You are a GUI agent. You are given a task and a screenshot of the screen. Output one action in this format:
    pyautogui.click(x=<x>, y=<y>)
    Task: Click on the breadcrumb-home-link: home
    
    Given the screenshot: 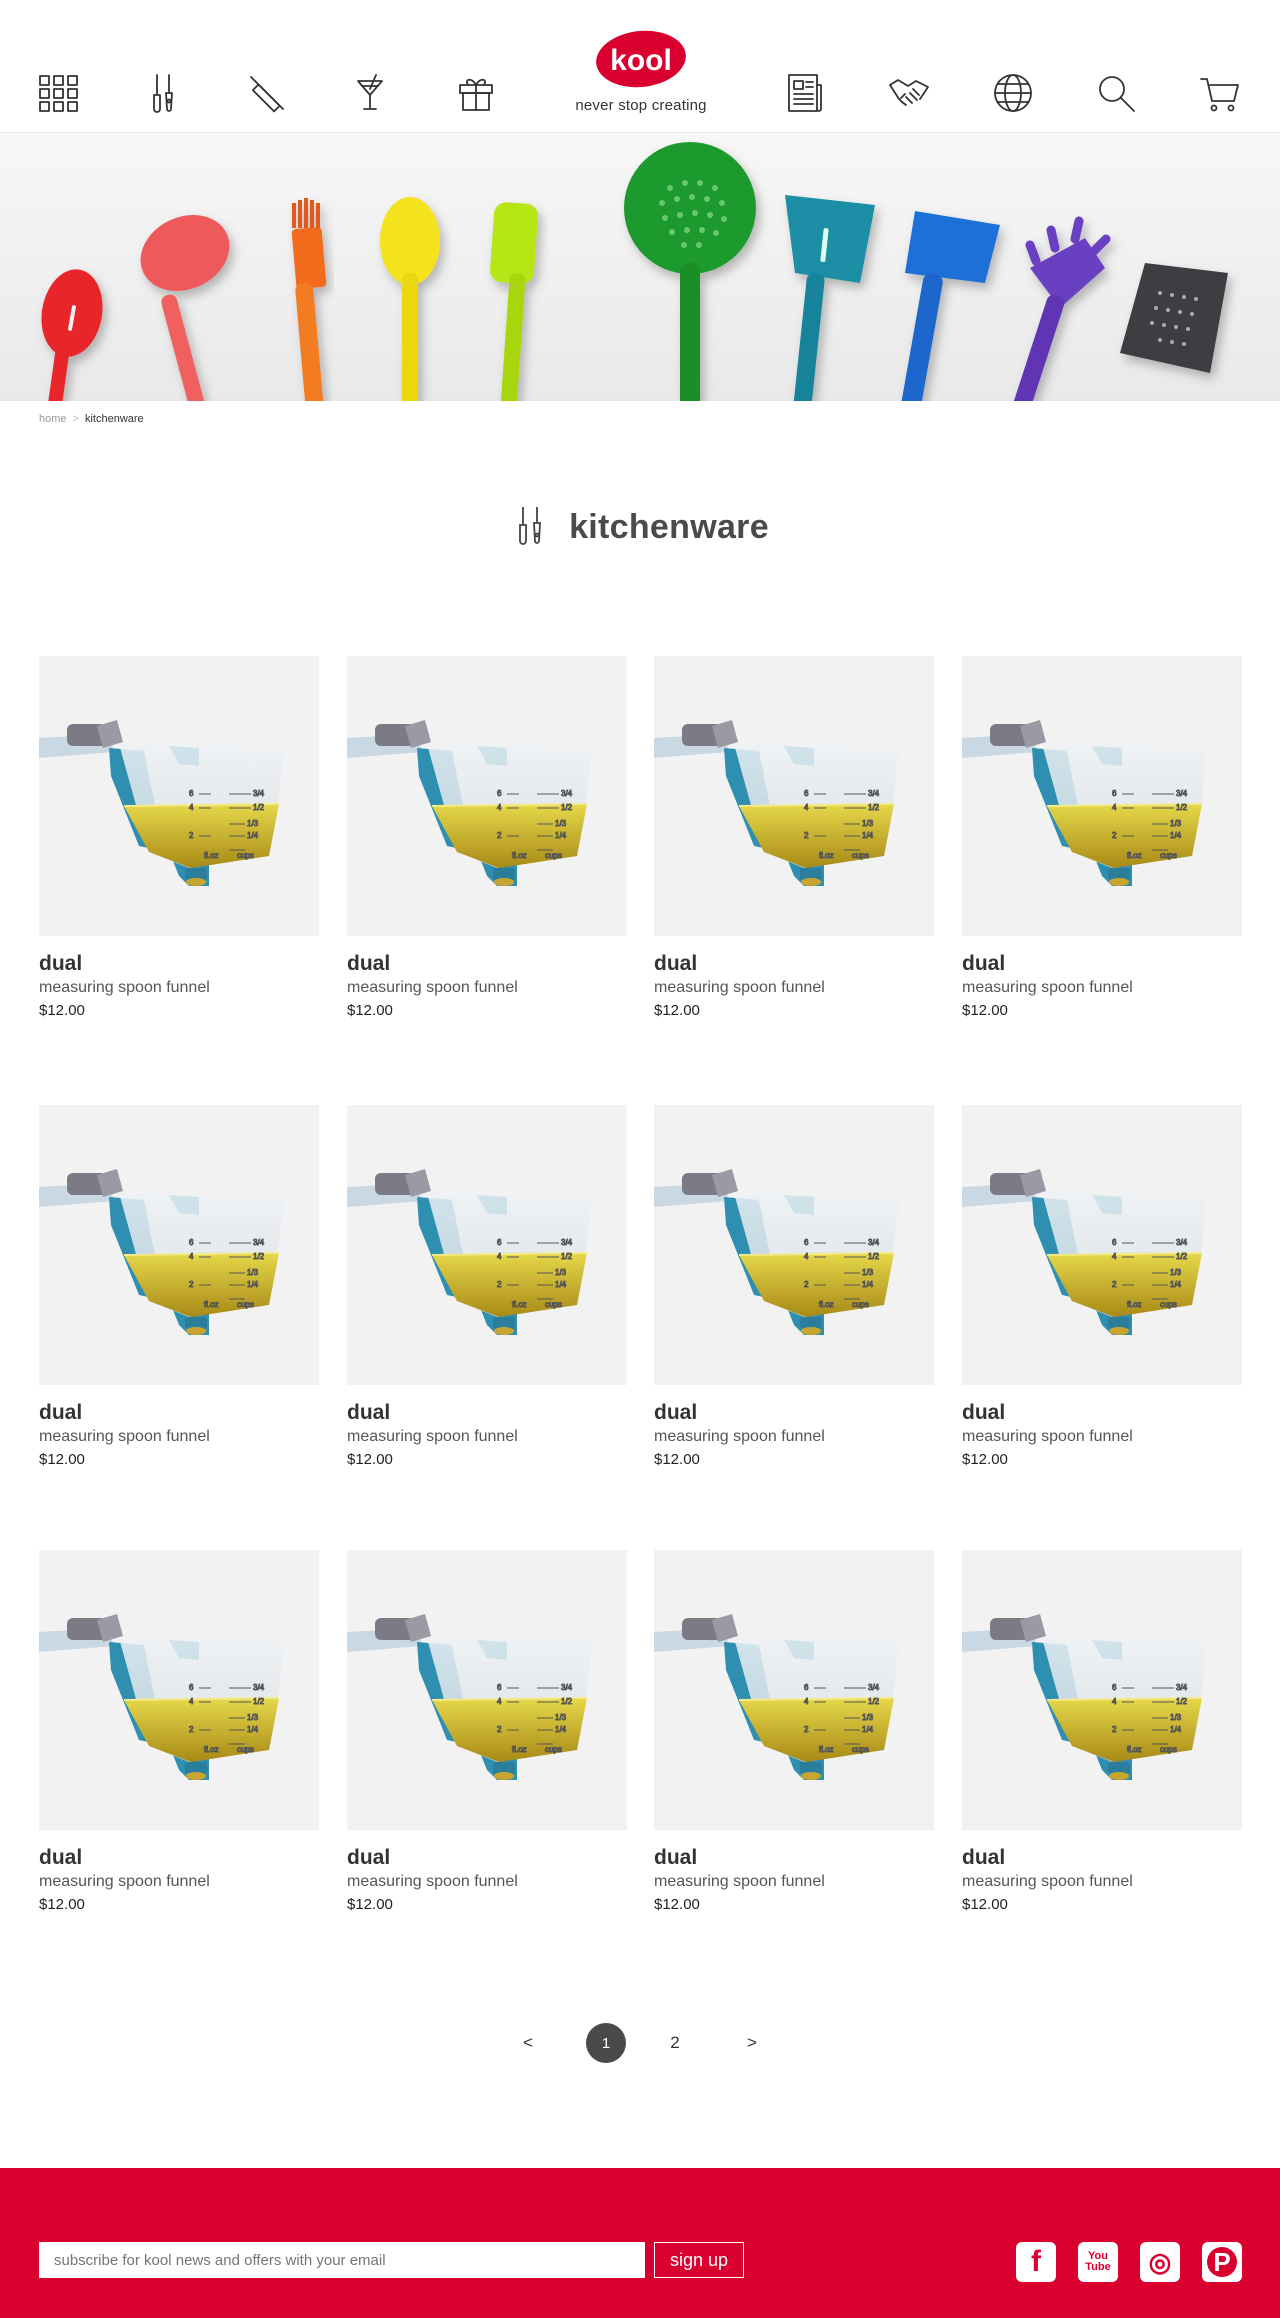 What is the action you would take?
    pyautogui.click(x=53, y=419)
    